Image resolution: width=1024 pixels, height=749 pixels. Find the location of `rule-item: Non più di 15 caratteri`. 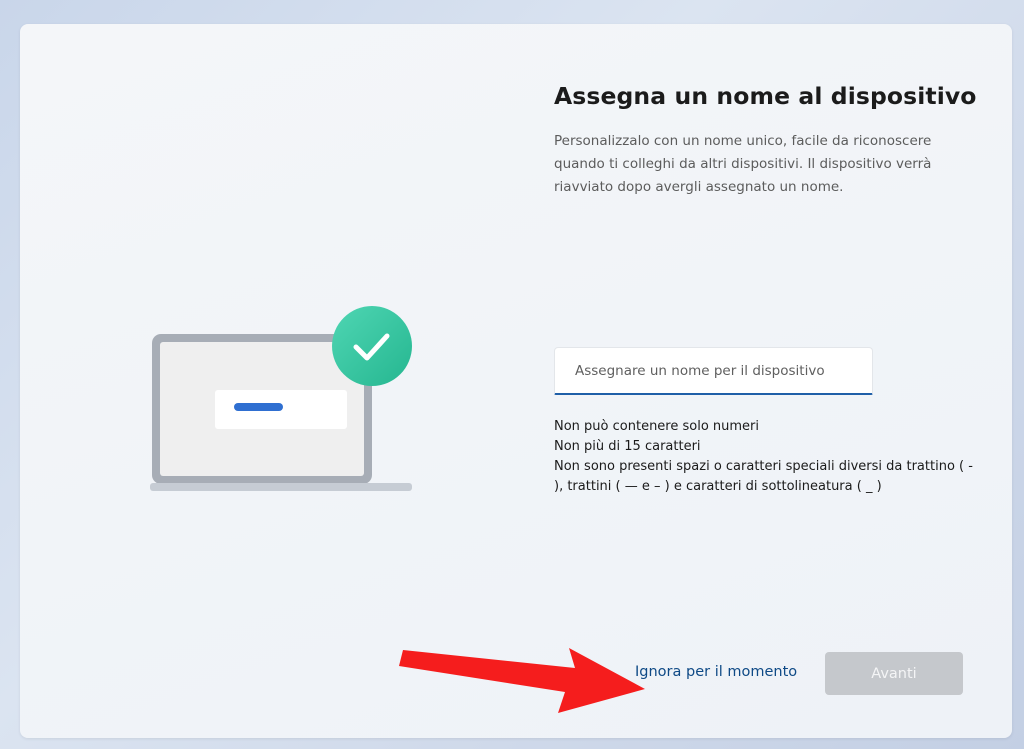

rule-item: Non più di 15 caratteri is located at coordinates (627, 446).